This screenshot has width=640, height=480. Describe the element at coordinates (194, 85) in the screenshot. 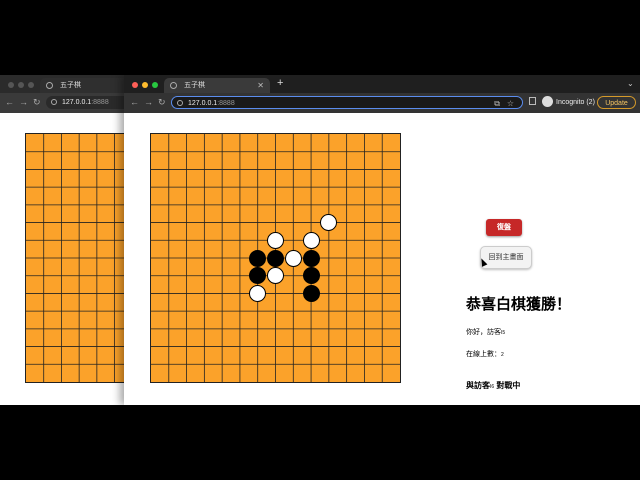

I see `front-tab-title: 五子棋` at that location.